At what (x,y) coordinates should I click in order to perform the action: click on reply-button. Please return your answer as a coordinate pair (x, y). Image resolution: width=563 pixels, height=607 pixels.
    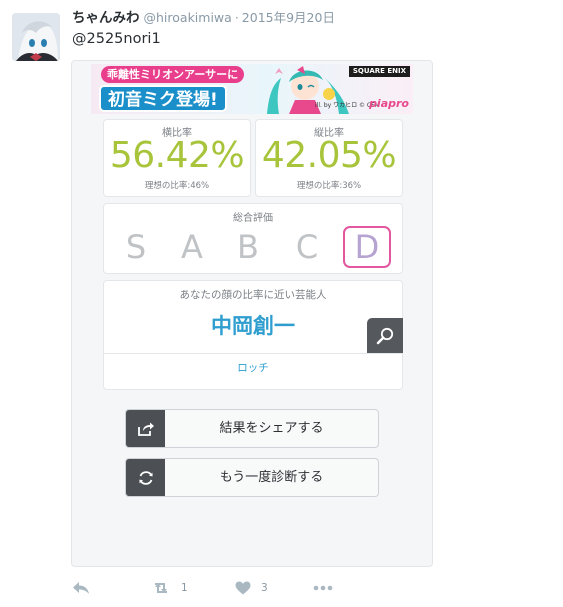
    Looking at the image, I should click on (81, 588).